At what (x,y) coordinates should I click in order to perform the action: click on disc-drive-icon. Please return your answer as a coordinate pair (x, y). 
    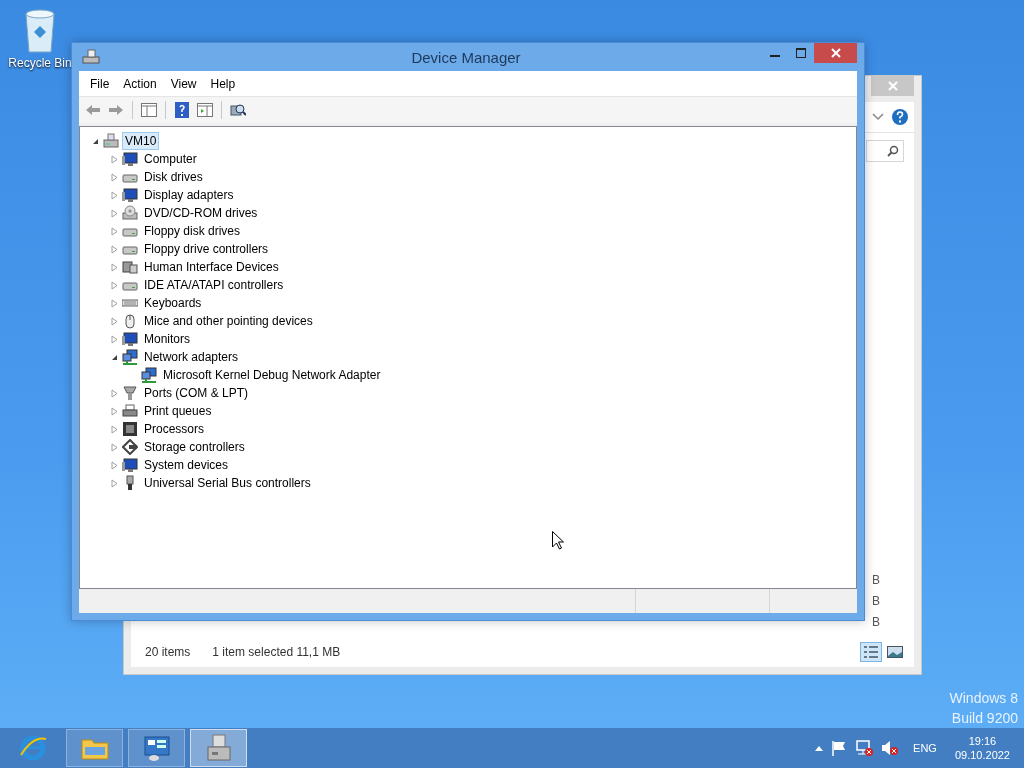
    Looking at the image, I should click on (130, 213).